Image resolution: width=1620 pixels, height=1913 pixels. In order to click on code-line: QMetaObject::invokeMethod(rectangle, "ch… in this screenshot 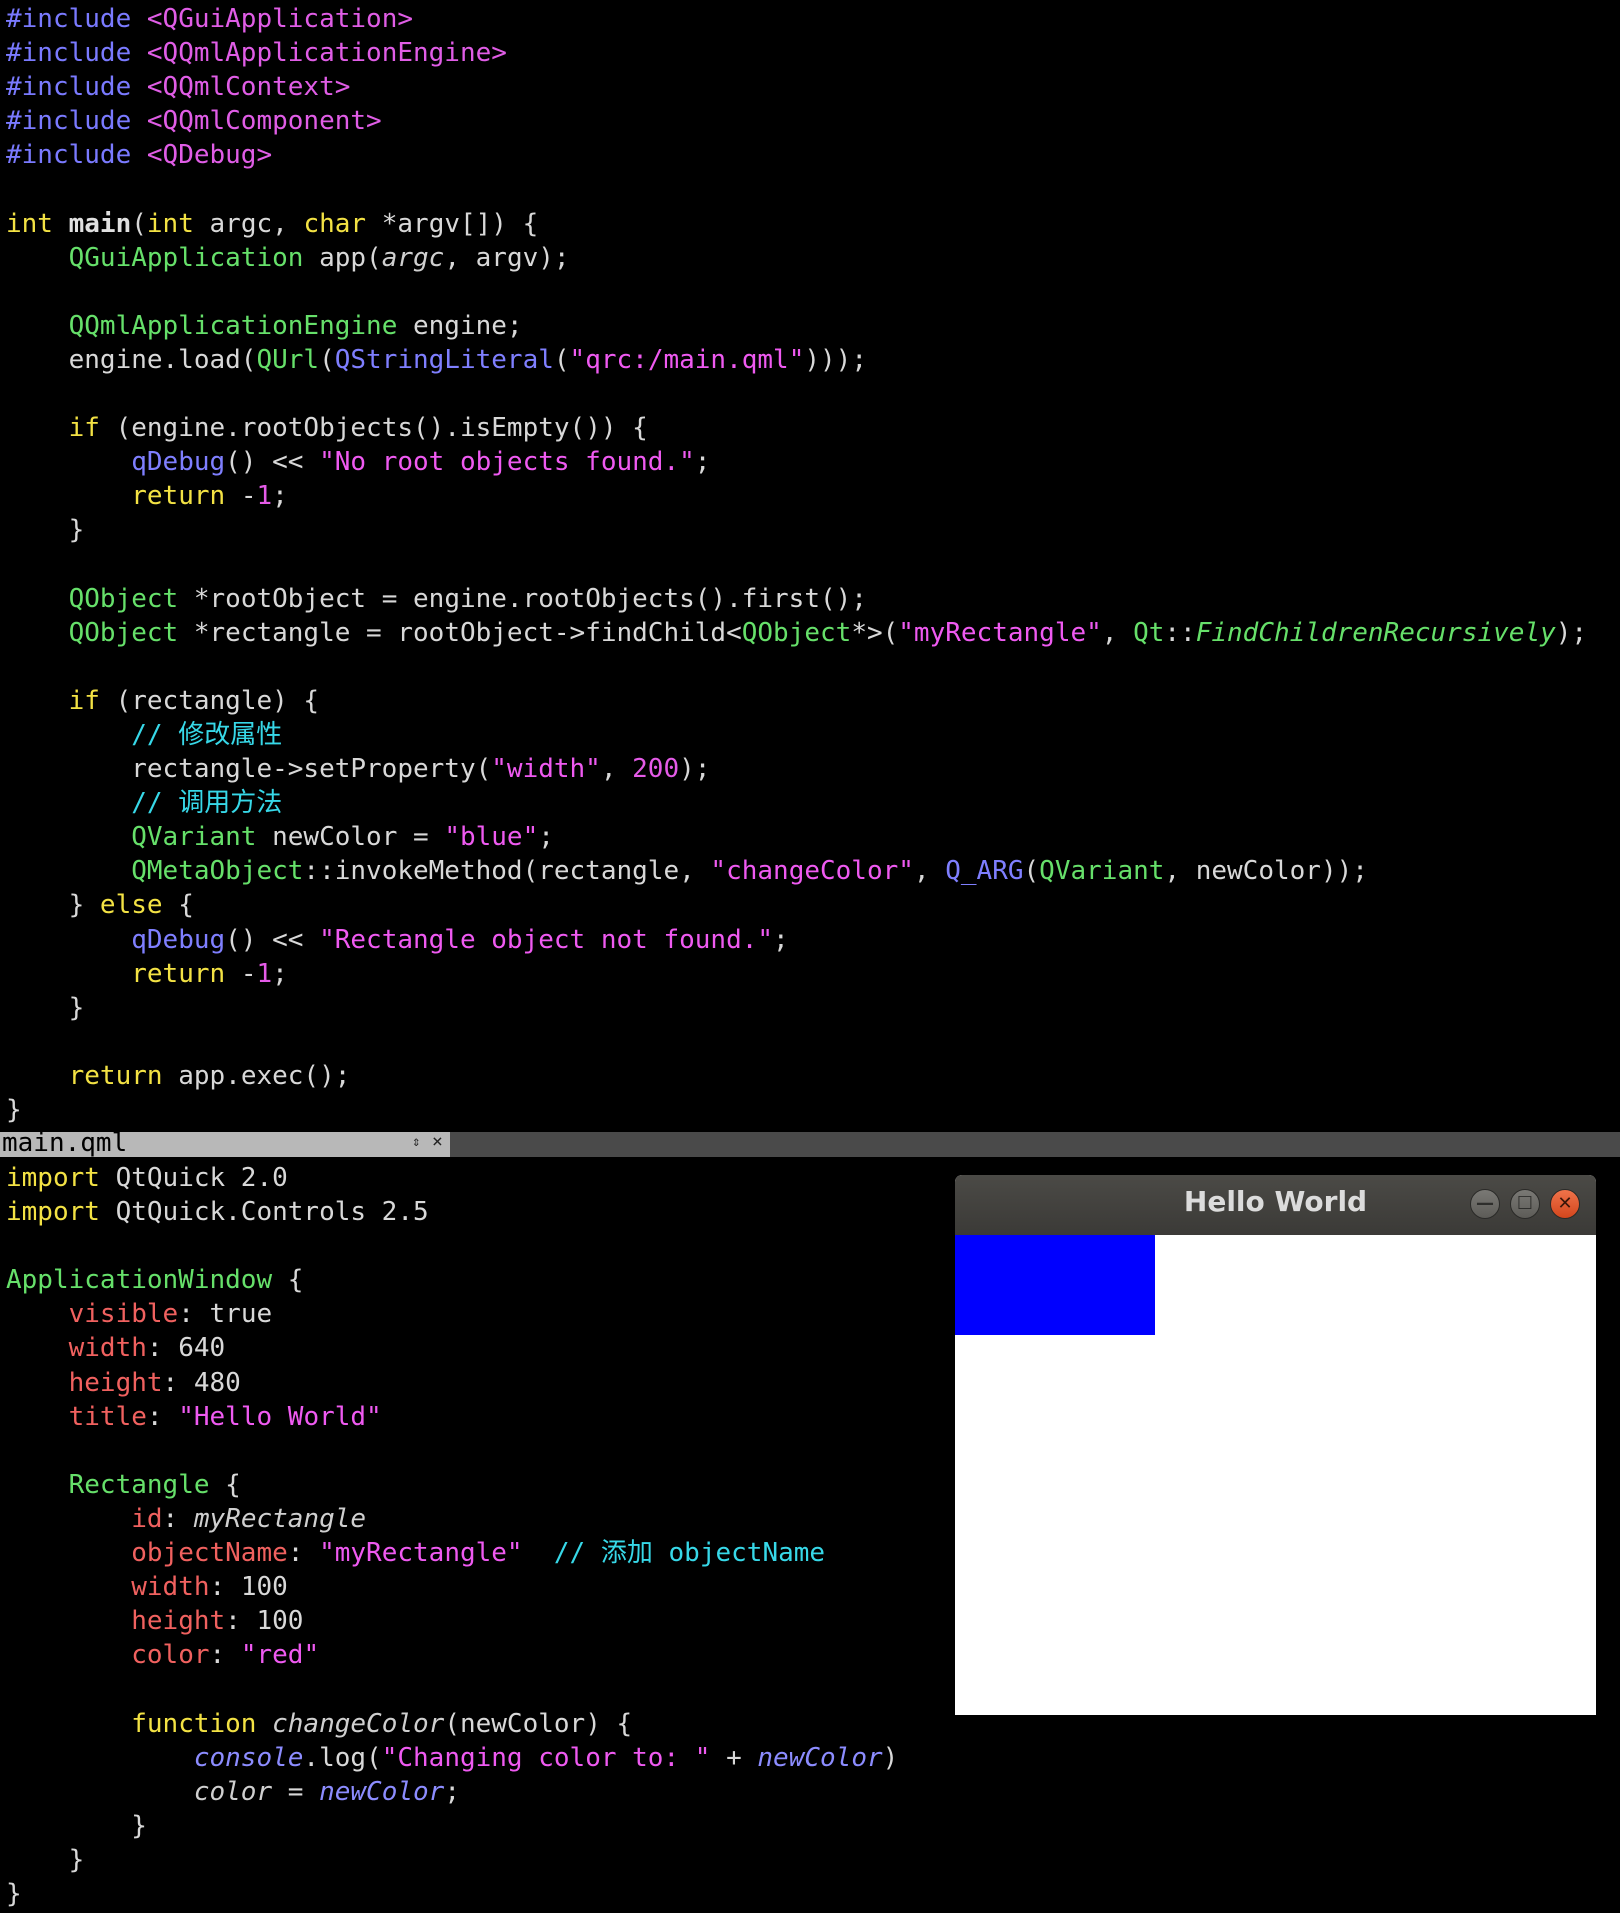, I will do `click(796, 871)`.